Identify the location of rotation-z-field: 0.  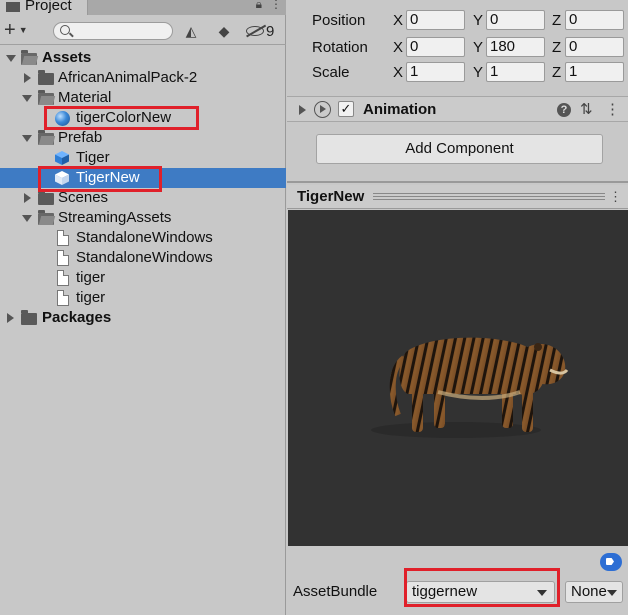
(594, 47).